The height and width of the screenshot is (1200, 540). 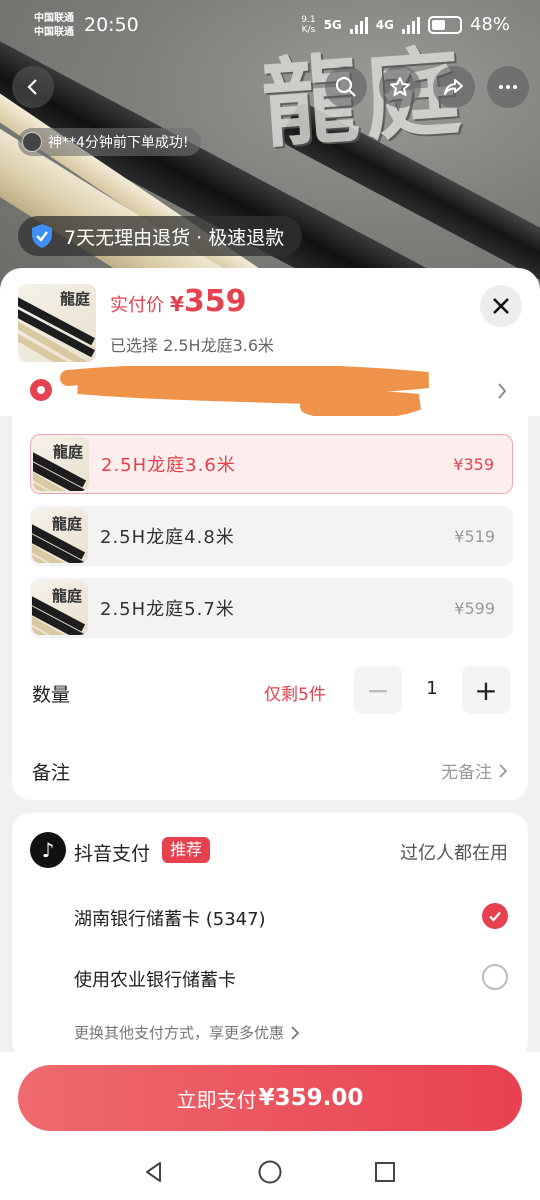 What do you see at coordinates (168, 465) in the screenshot?
I see `sku-name: 2.5H龙庭3.6米` at bounding box center [168, 465].